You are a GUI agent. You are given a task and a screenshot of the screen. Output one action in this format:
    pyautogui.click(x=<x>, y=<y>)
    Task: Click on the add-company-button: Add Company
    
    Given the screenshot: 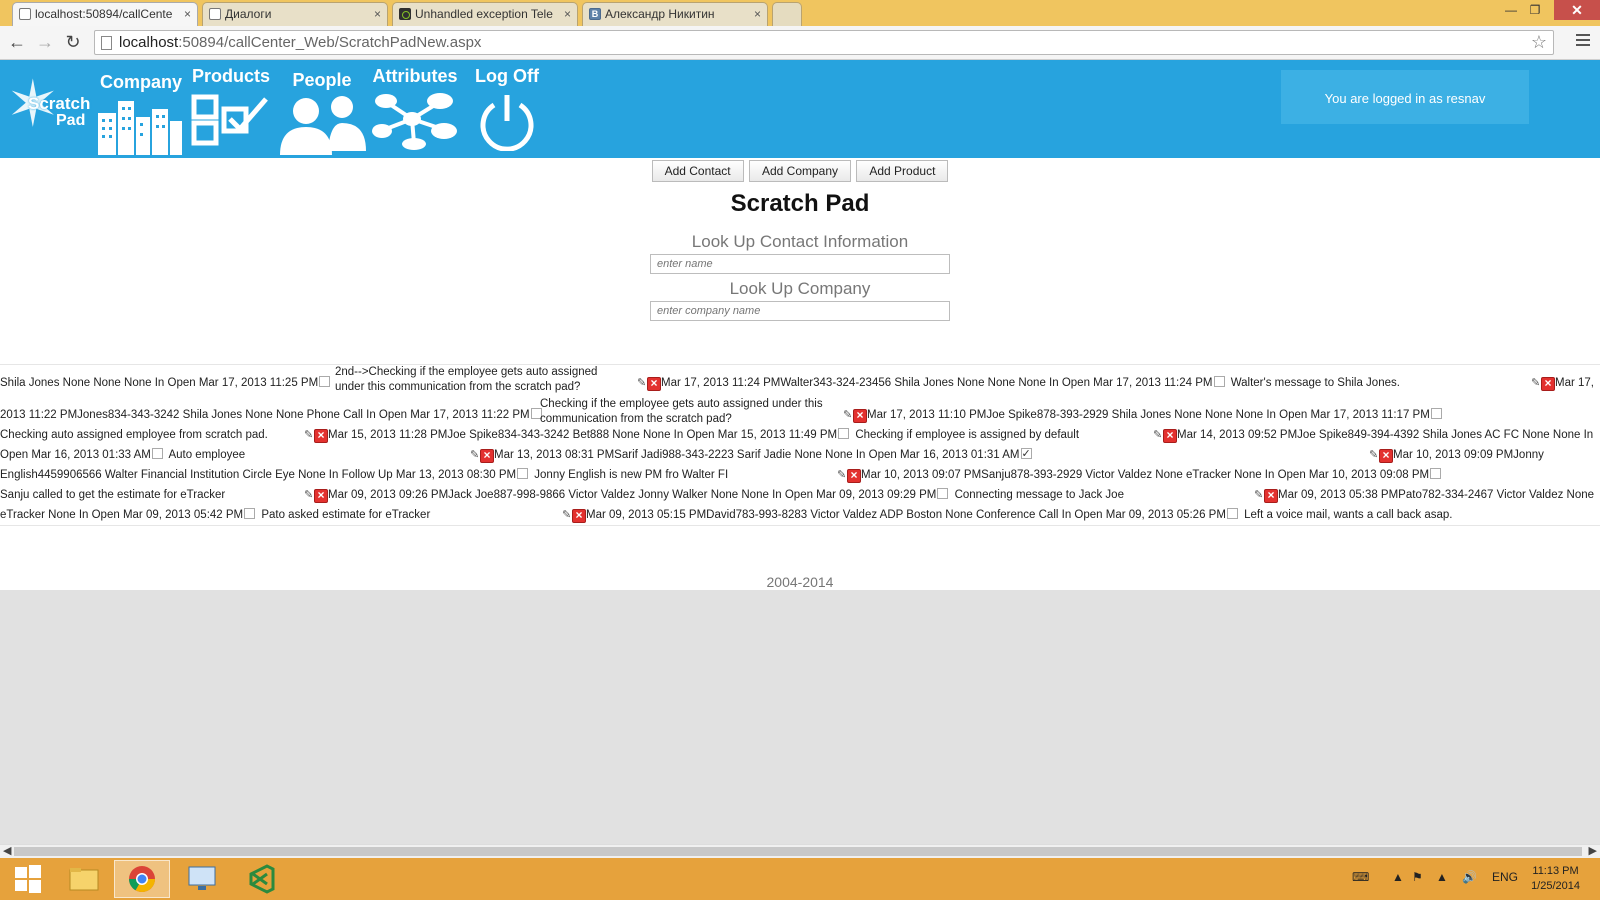 What is the action you would take?
    pyautogui.click(x=800, y=171)
    